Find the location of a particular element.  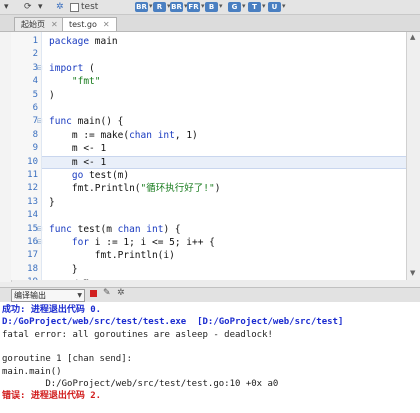

line-number: 15 is located at coordinates (32, 228).